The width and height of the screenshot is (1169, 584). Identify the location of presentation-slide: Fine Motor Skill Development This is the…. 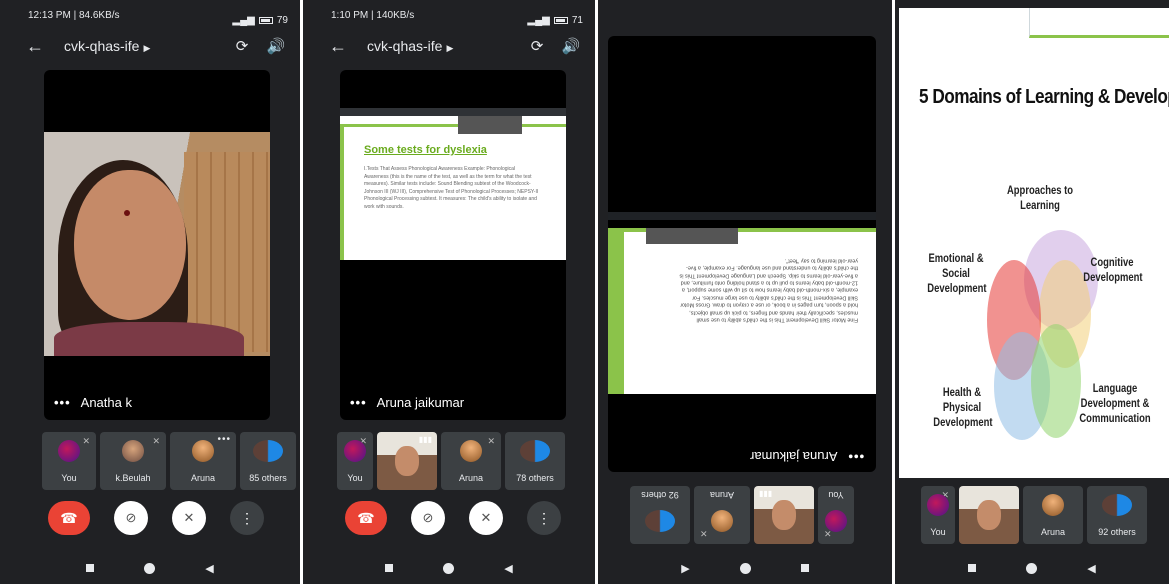
(742, 311).